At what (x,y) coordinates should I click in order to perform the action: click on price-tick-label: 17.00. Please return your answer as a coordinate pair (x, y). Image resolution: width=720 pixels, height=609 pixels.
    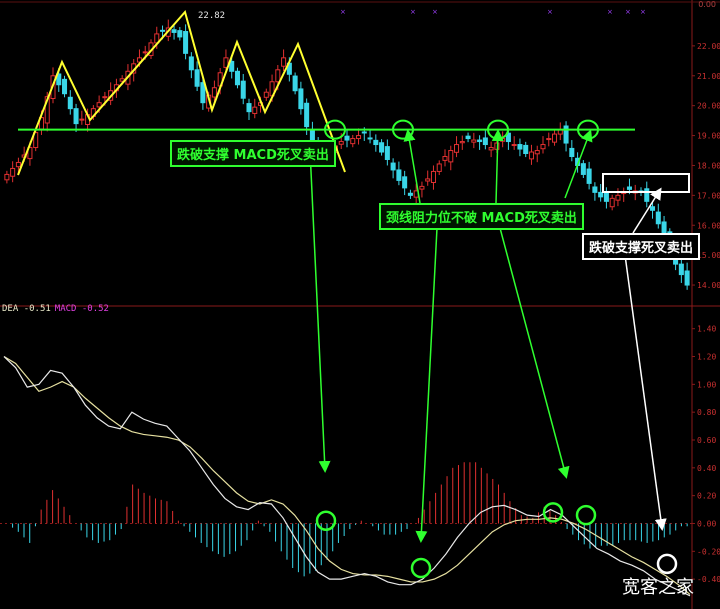
    Looking at the image, I should click on (708, 195).